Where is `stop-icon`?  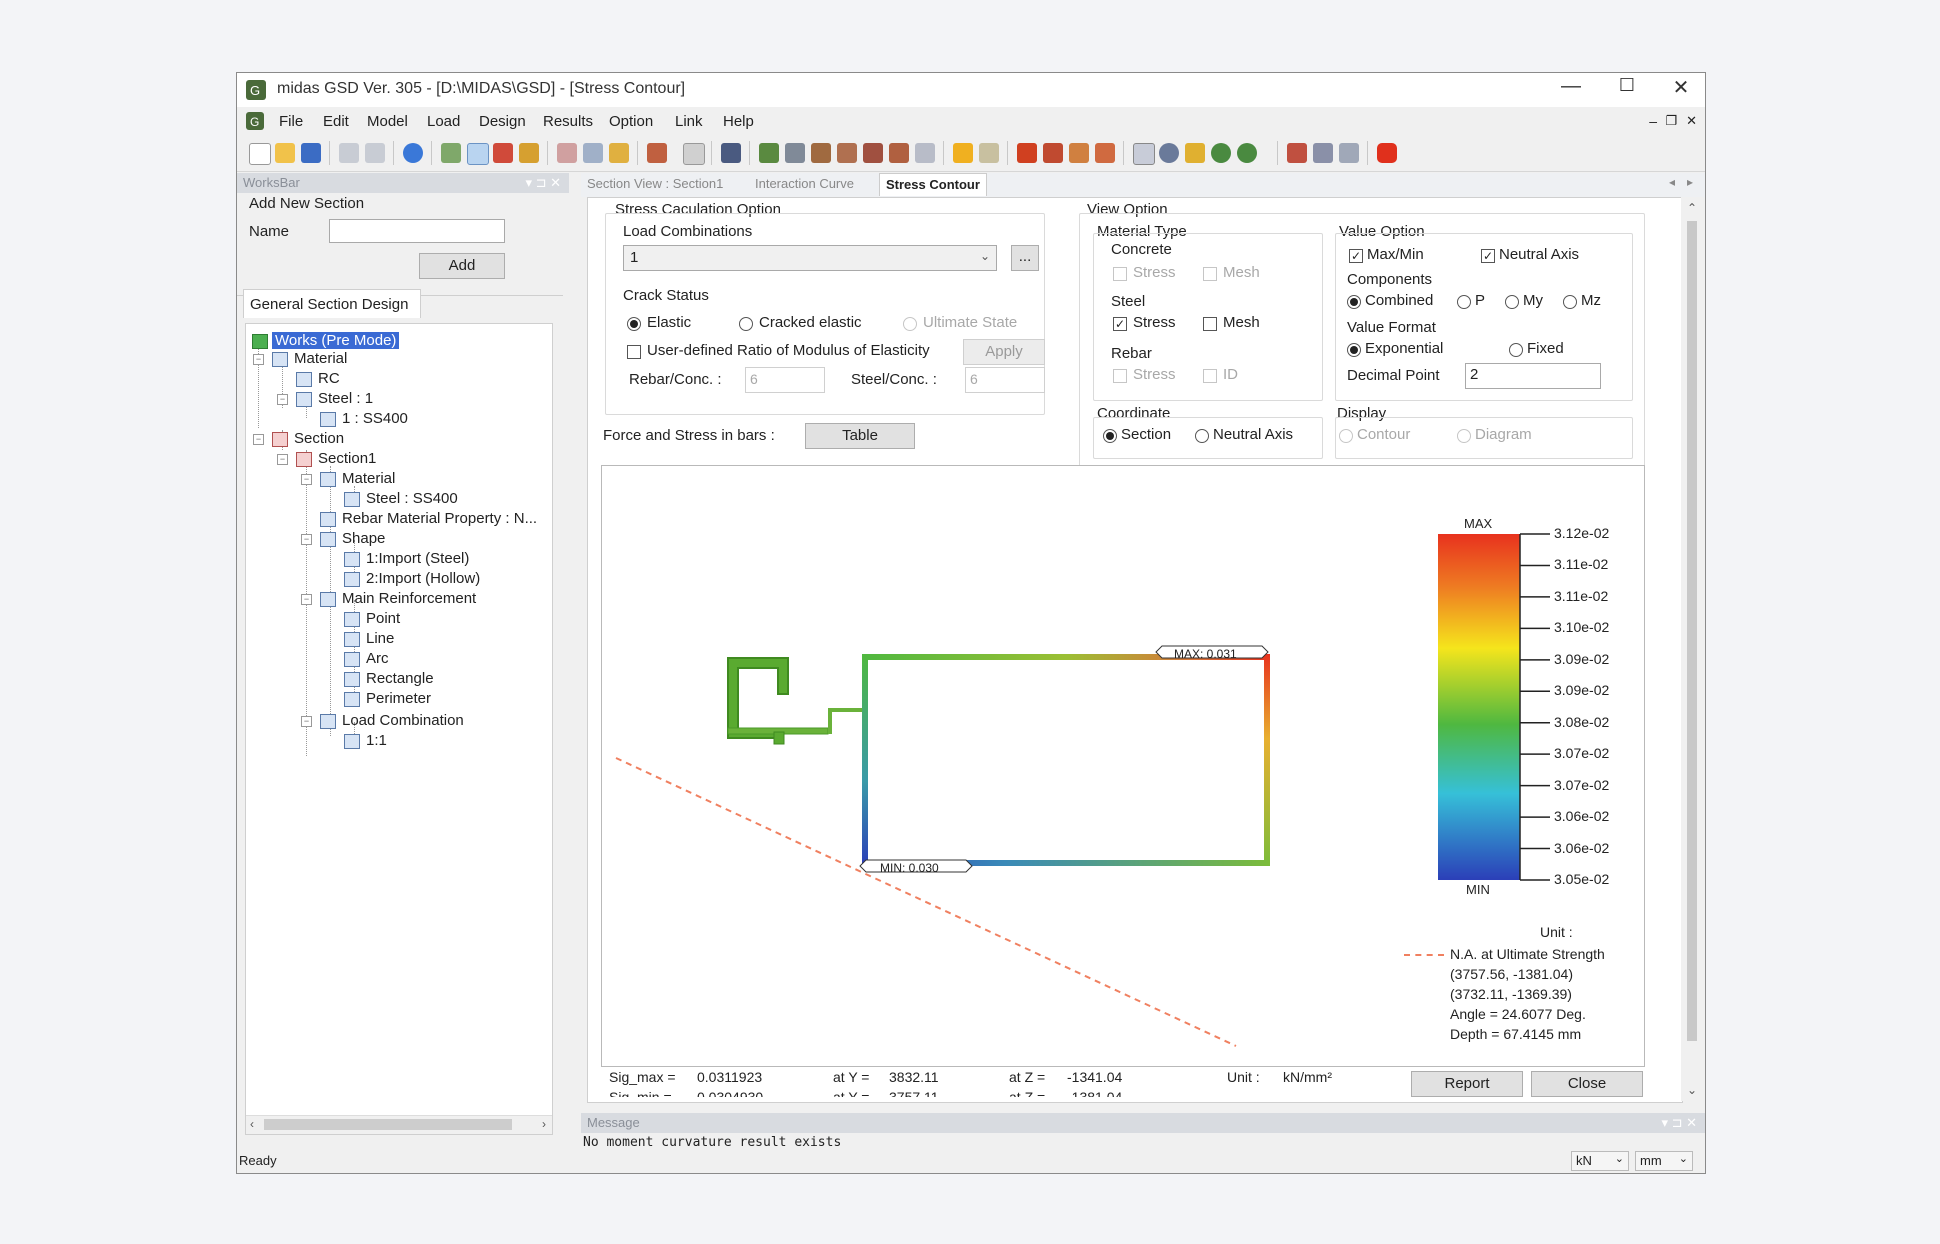 stop-icon is located at coordinates (1387, 153).